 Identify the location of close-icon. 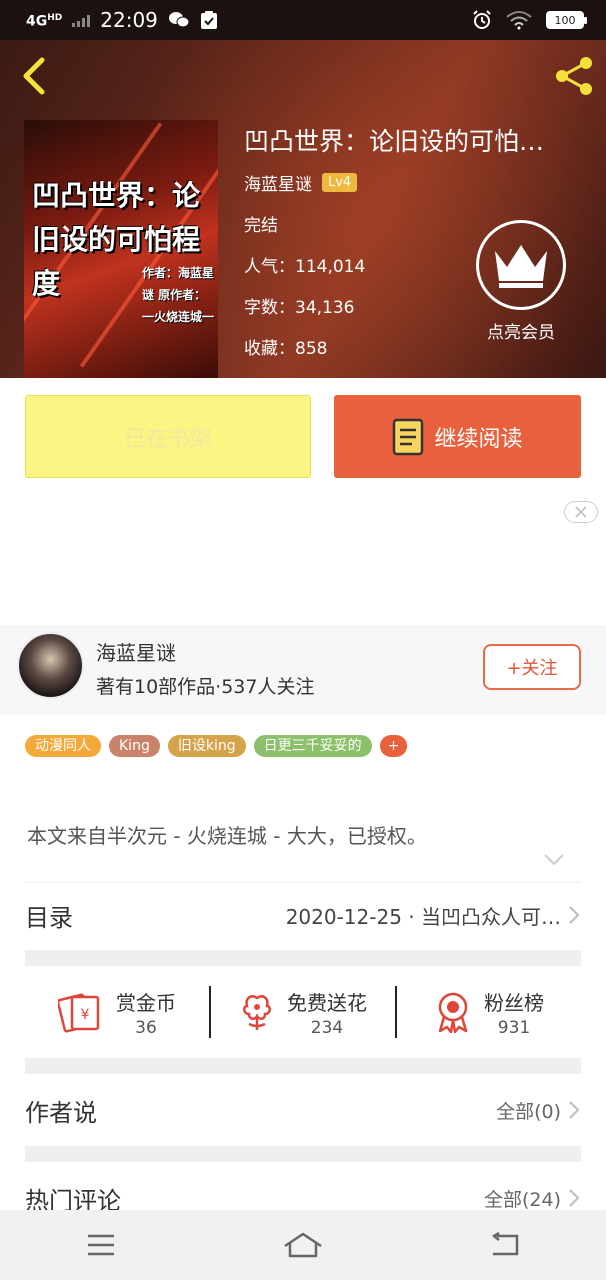
(581, 512).